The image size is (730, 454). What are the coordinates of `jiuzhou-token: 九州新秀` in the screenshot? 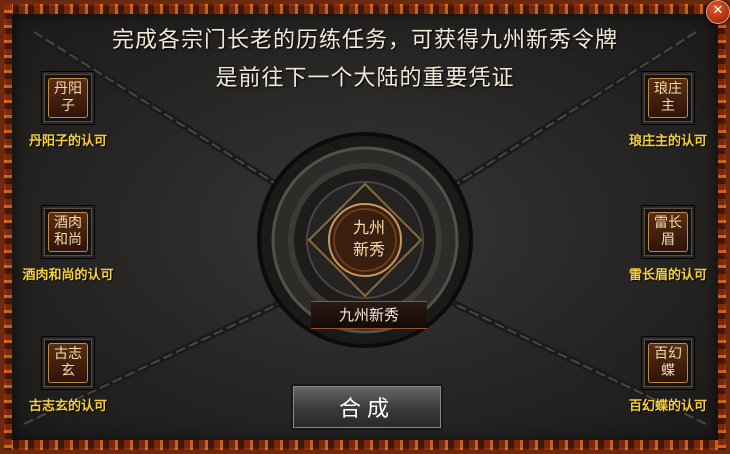 It's located at (369, 239).